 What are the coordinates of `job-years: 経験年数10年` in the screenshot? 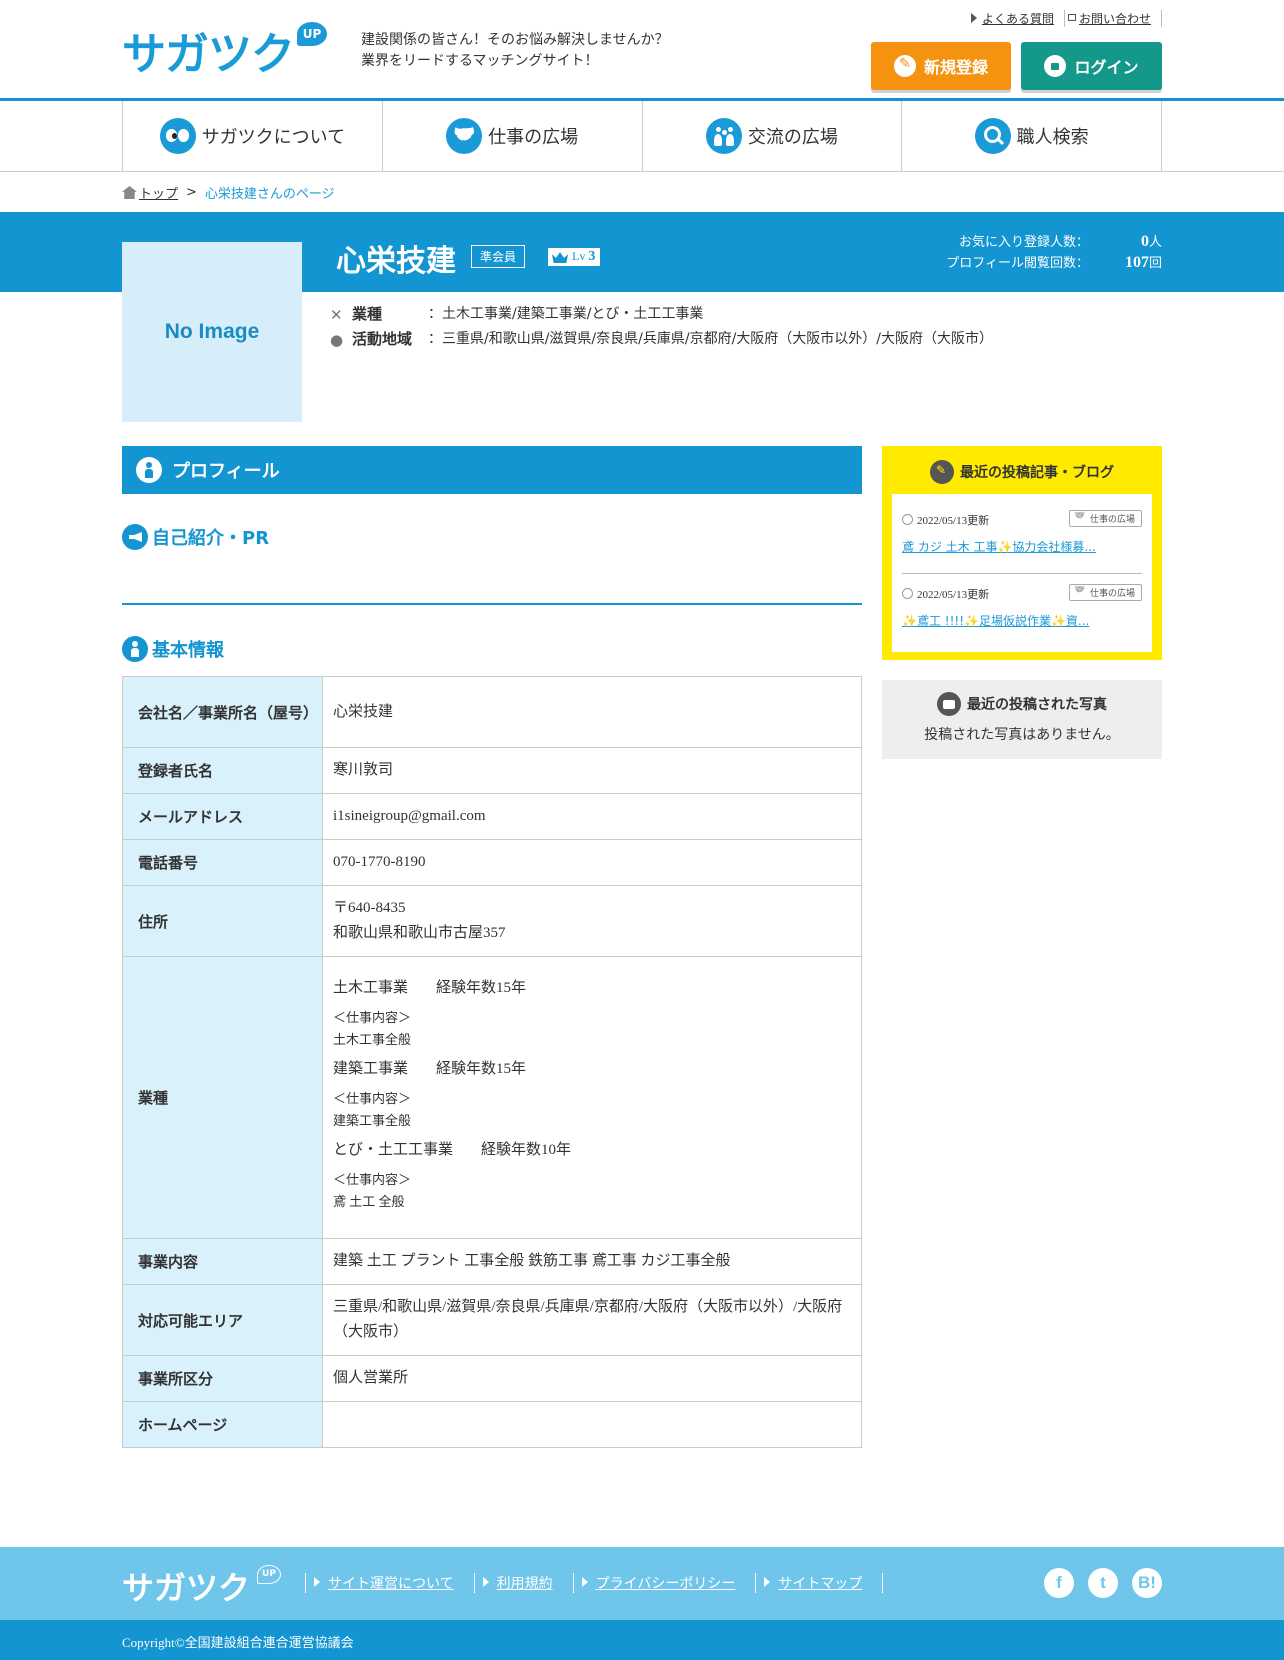 It's located at (526, 1150).